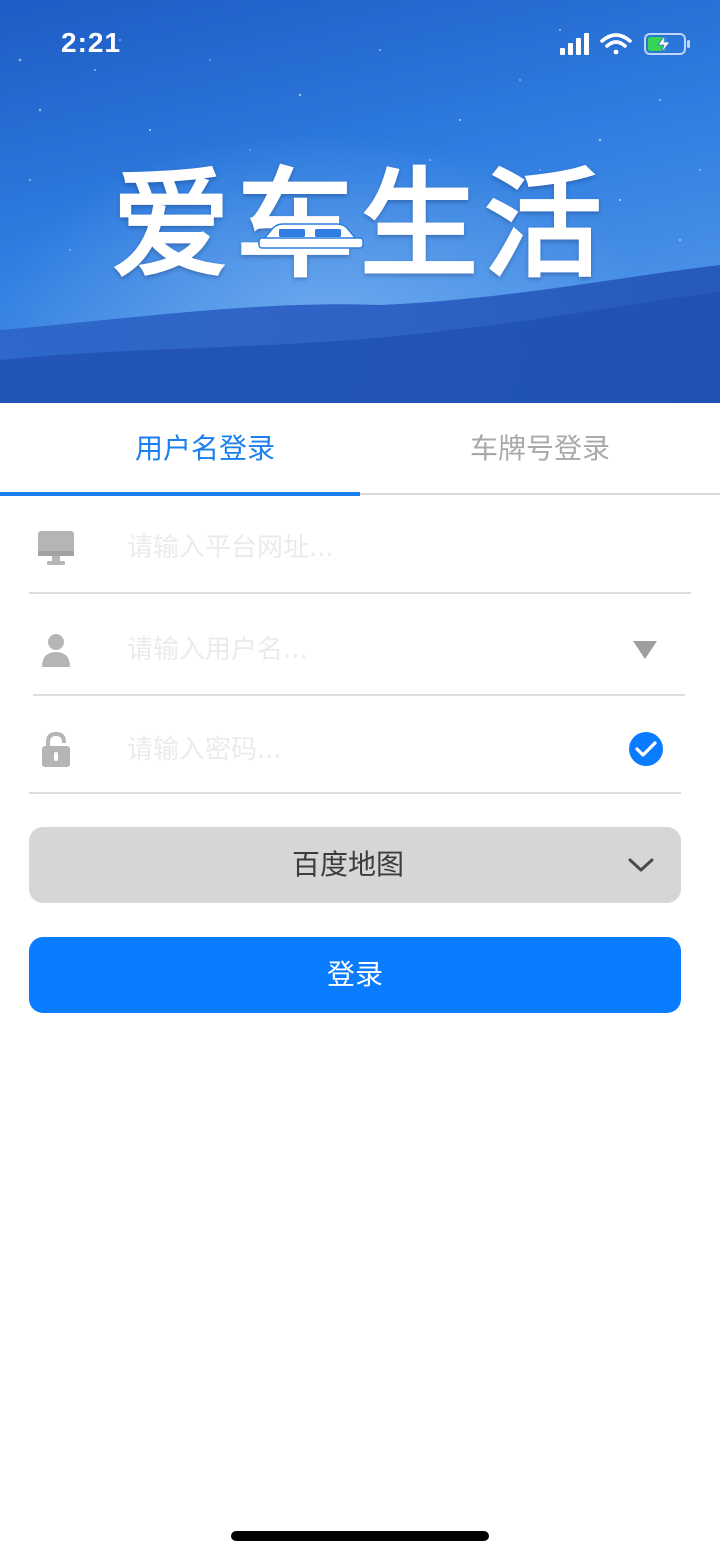  What do you see at coordinates (397, 548) in the screenshot?
I see `platform-url-input` at bounding box center [397, 548].